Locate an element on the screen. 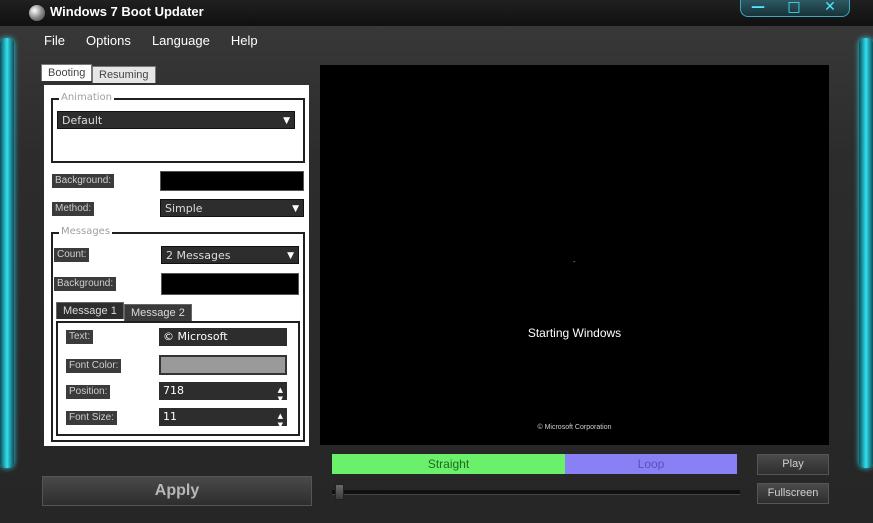 Image resolution: width=873 pixels, height=523 pixels. title-bar: Windows 7 Boot Updater — □ ✕ is located at coordinates (436, 13).